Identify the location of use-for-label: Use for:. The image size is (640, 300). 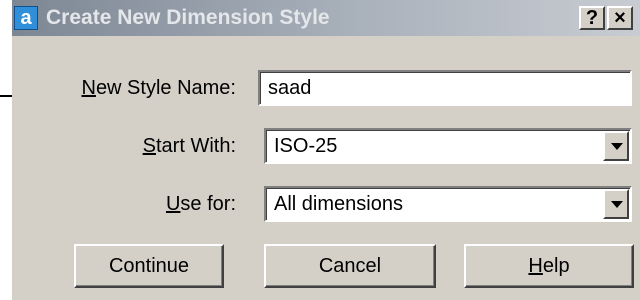
(200, 204).